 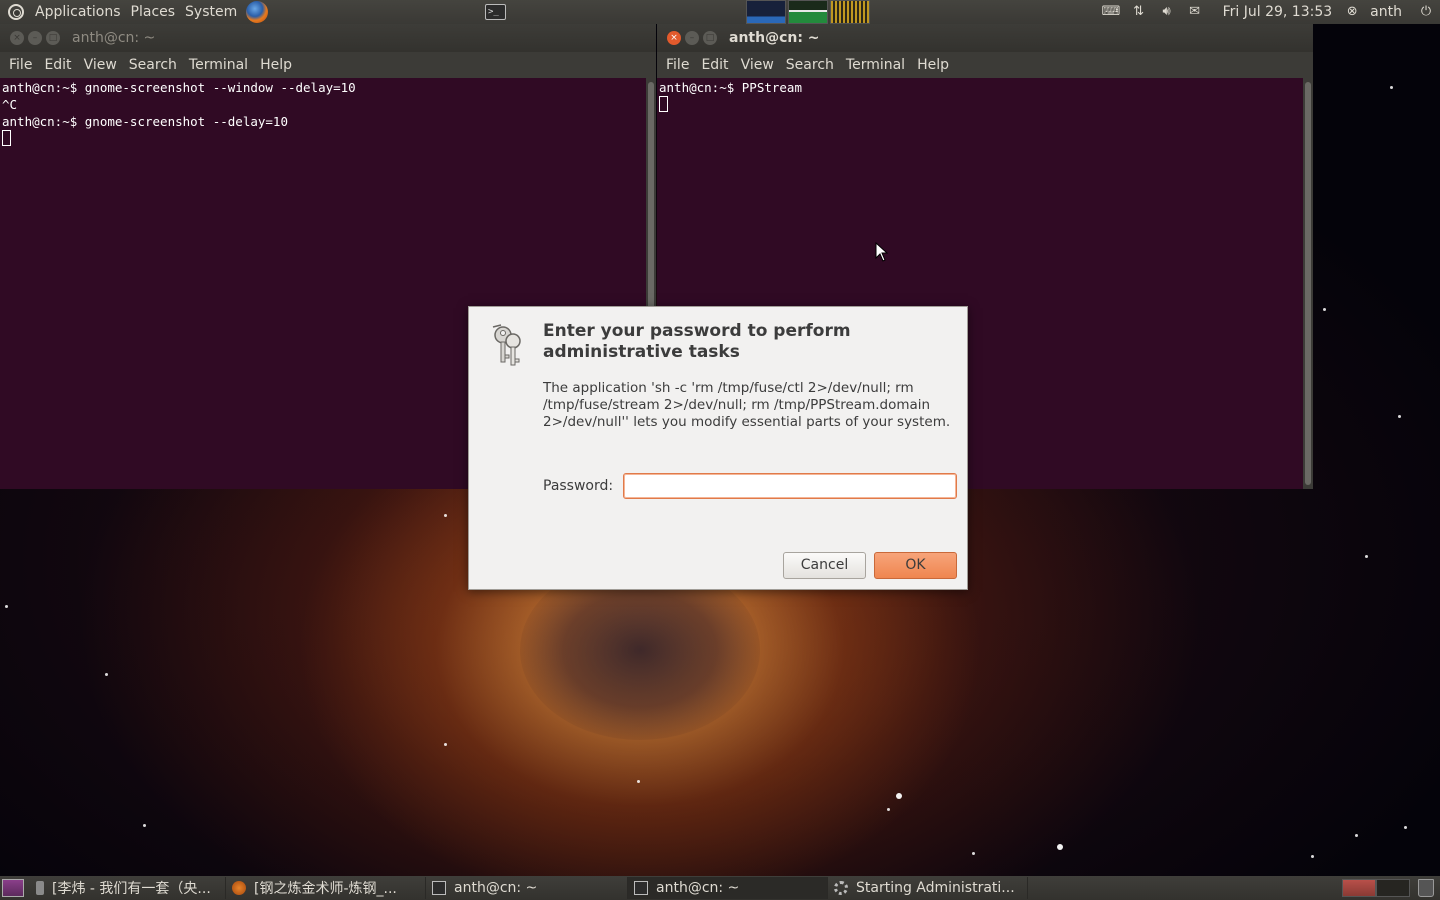 What do you see at coordinates (145, 121) in the screenshot?
I see `terminal-line: anth@cn:~$ gnome-screenshot --delay=10` at bounding box center [145, 121].